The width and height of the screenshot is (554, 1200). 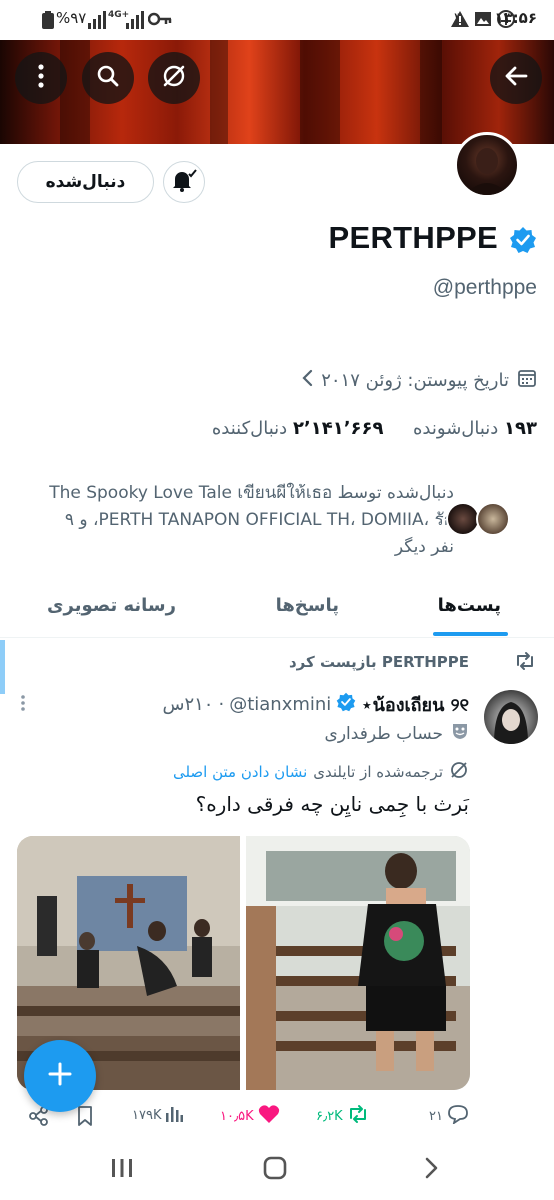 I want to click on tweet-more-icon, so click(x=23, y=705).